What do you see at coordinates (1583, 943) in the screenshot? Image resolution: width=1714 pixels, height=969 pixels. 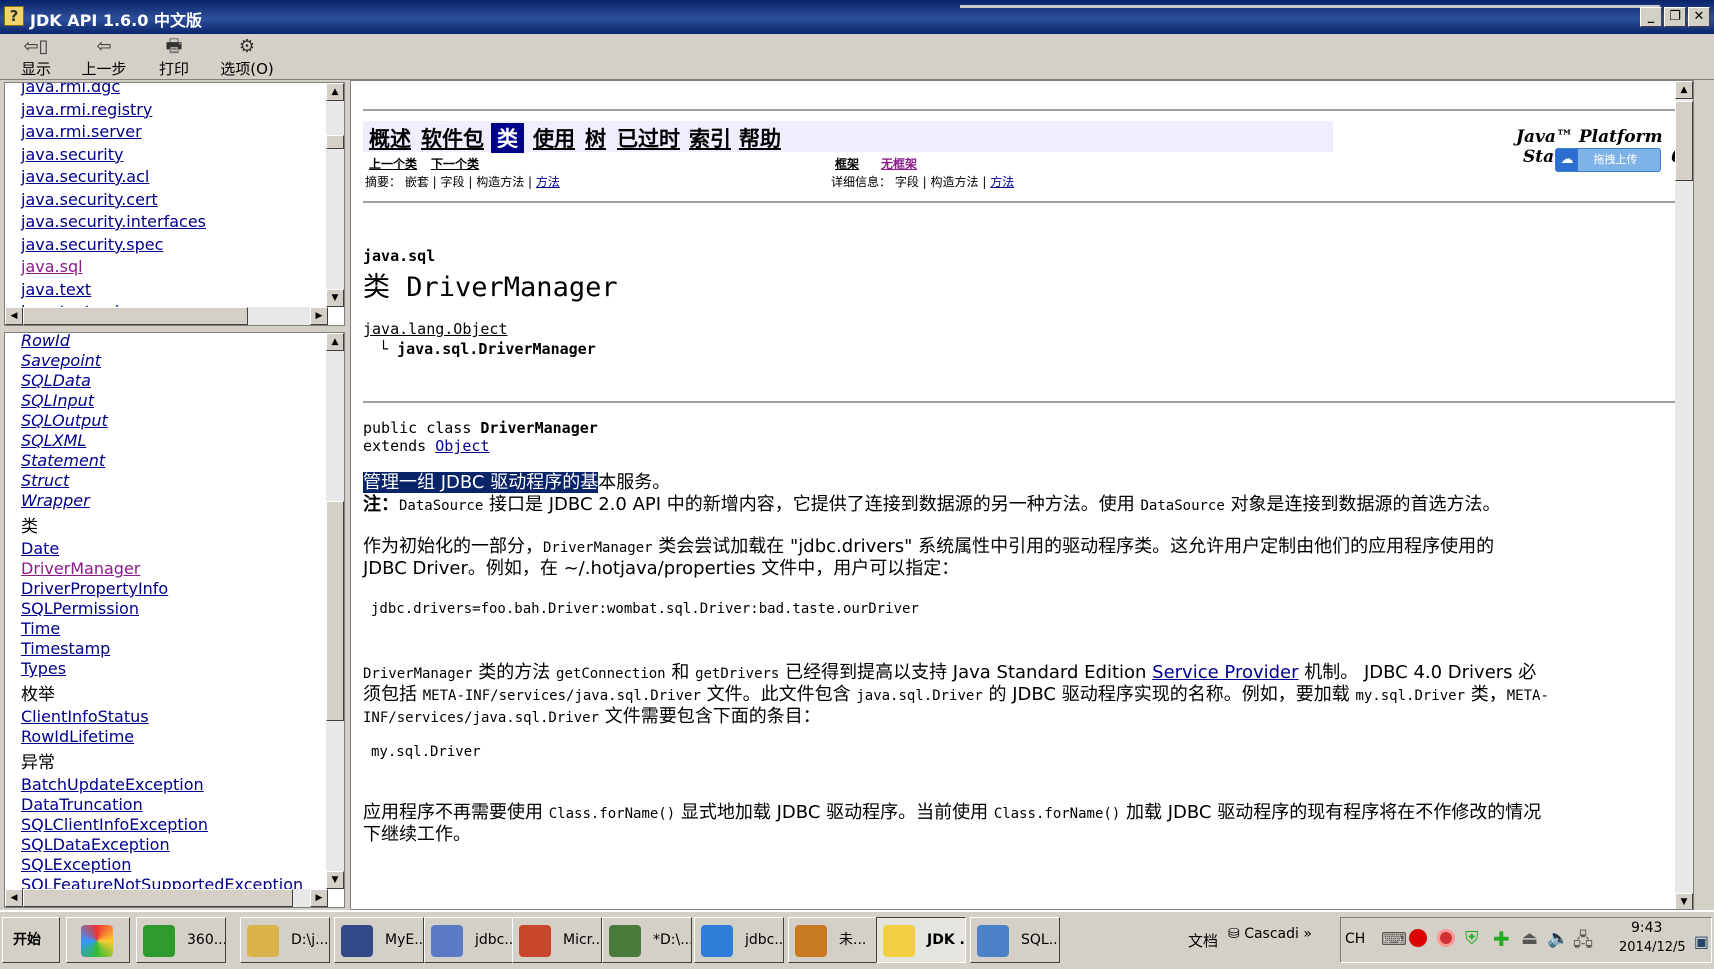 I see `network-icon: 🖧` at bounding box center [1583, 943].